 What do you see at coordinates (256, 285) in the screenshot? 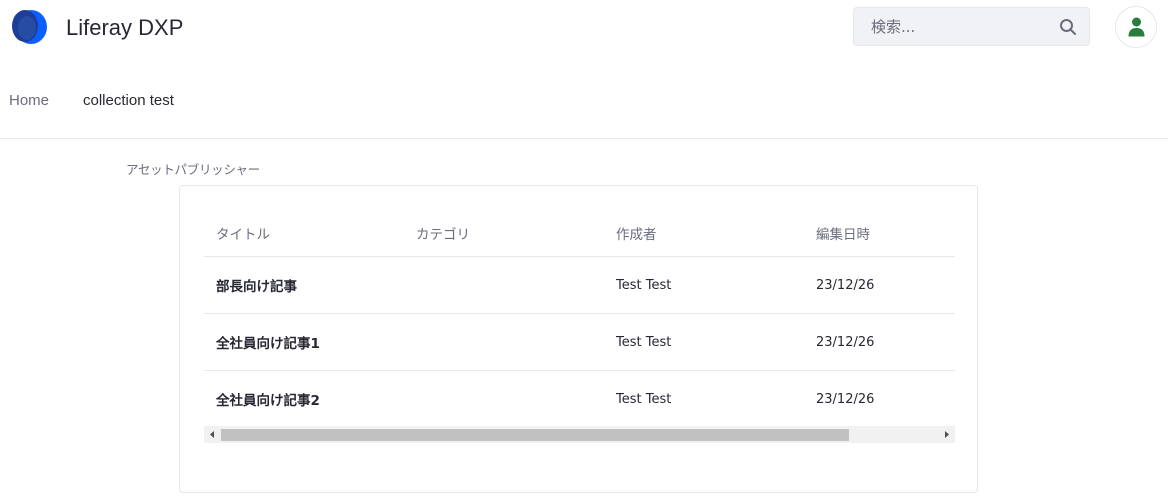
I see `row-title-link: 部長向け記事` at bounding box center [256, 285].